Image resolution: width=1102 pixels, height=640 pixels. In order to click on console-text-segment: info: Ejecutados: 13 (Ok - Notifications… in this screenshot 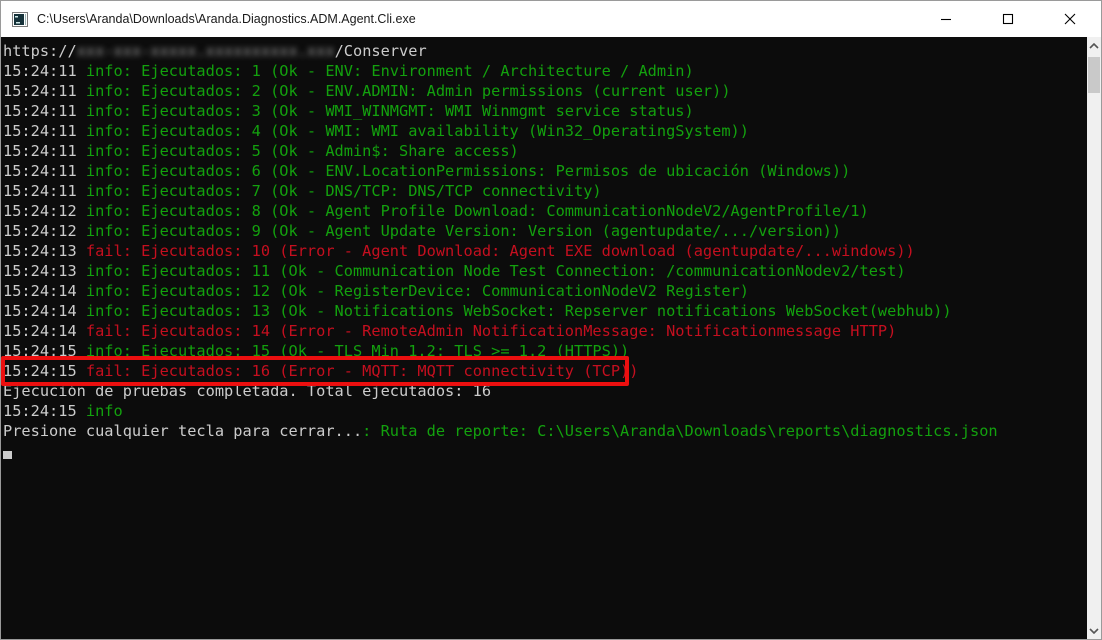, I will do `click(518, 311)`.